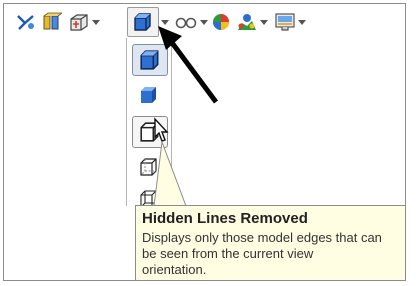  I want to click on mouse-cursor-icon, so click(161, 129).